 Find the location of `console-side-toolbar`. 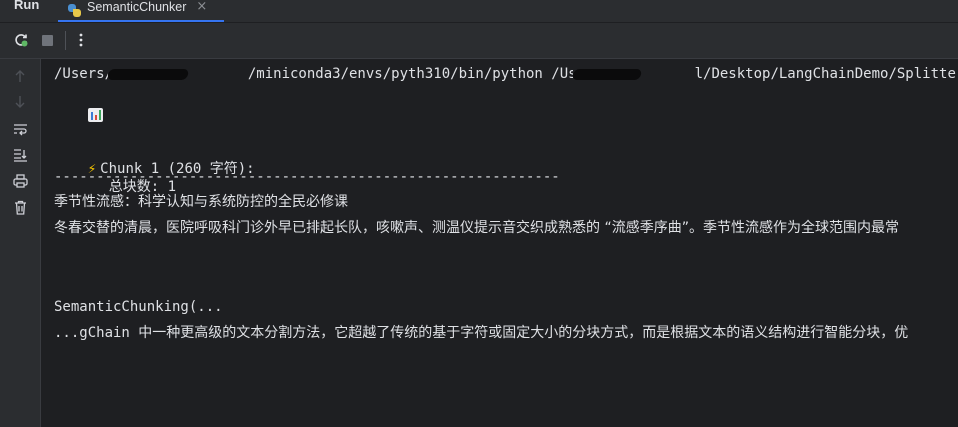

console-side-toolbar is located at coordinates (20, 243).